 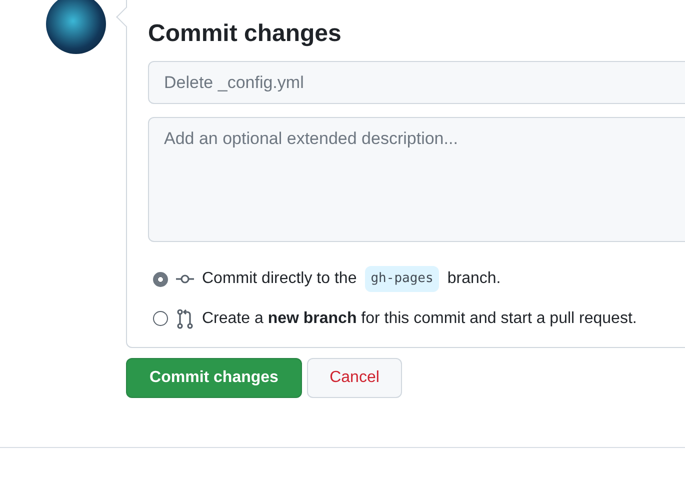 What do you see at coordinates (419, 318) in the screenshot?
I see `option-label: Create a new branch for this commit and start a pull request.` at bounding box center [419, 318].